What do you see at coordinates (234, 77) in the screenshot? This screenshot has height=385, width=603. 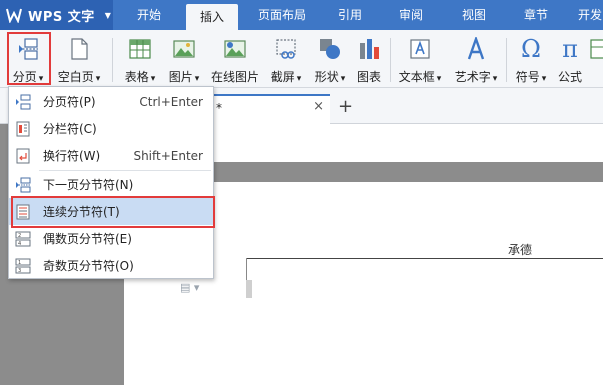 I see `online-picture-label: 在线图片` at bounding box center [234, 77].